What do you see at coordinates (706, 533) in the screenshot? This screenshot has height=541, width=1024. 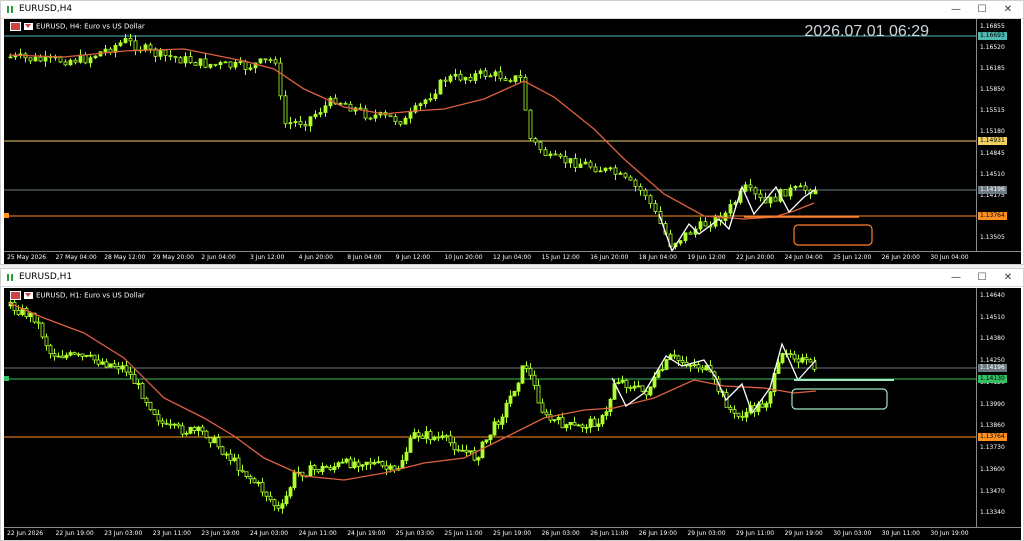 I see `time-tick-label: 29 Jun 03:00` at bounding box center [706, 533].